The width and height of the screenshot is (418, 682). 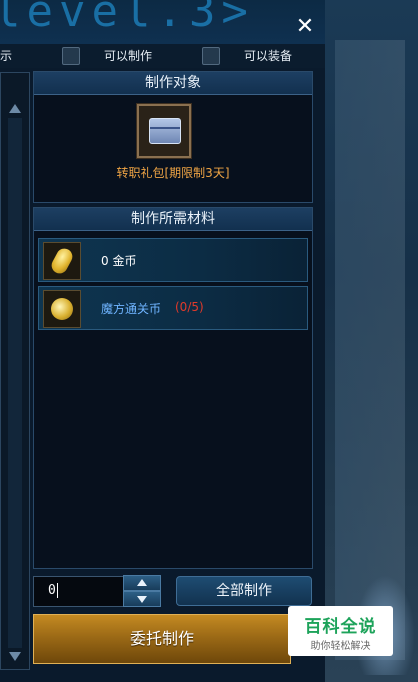 What do you see at coordinates (340, 646) in the screenshot?
I see `watermark-subtitle: 助你轻松解决` at bounding box center [340, 646].